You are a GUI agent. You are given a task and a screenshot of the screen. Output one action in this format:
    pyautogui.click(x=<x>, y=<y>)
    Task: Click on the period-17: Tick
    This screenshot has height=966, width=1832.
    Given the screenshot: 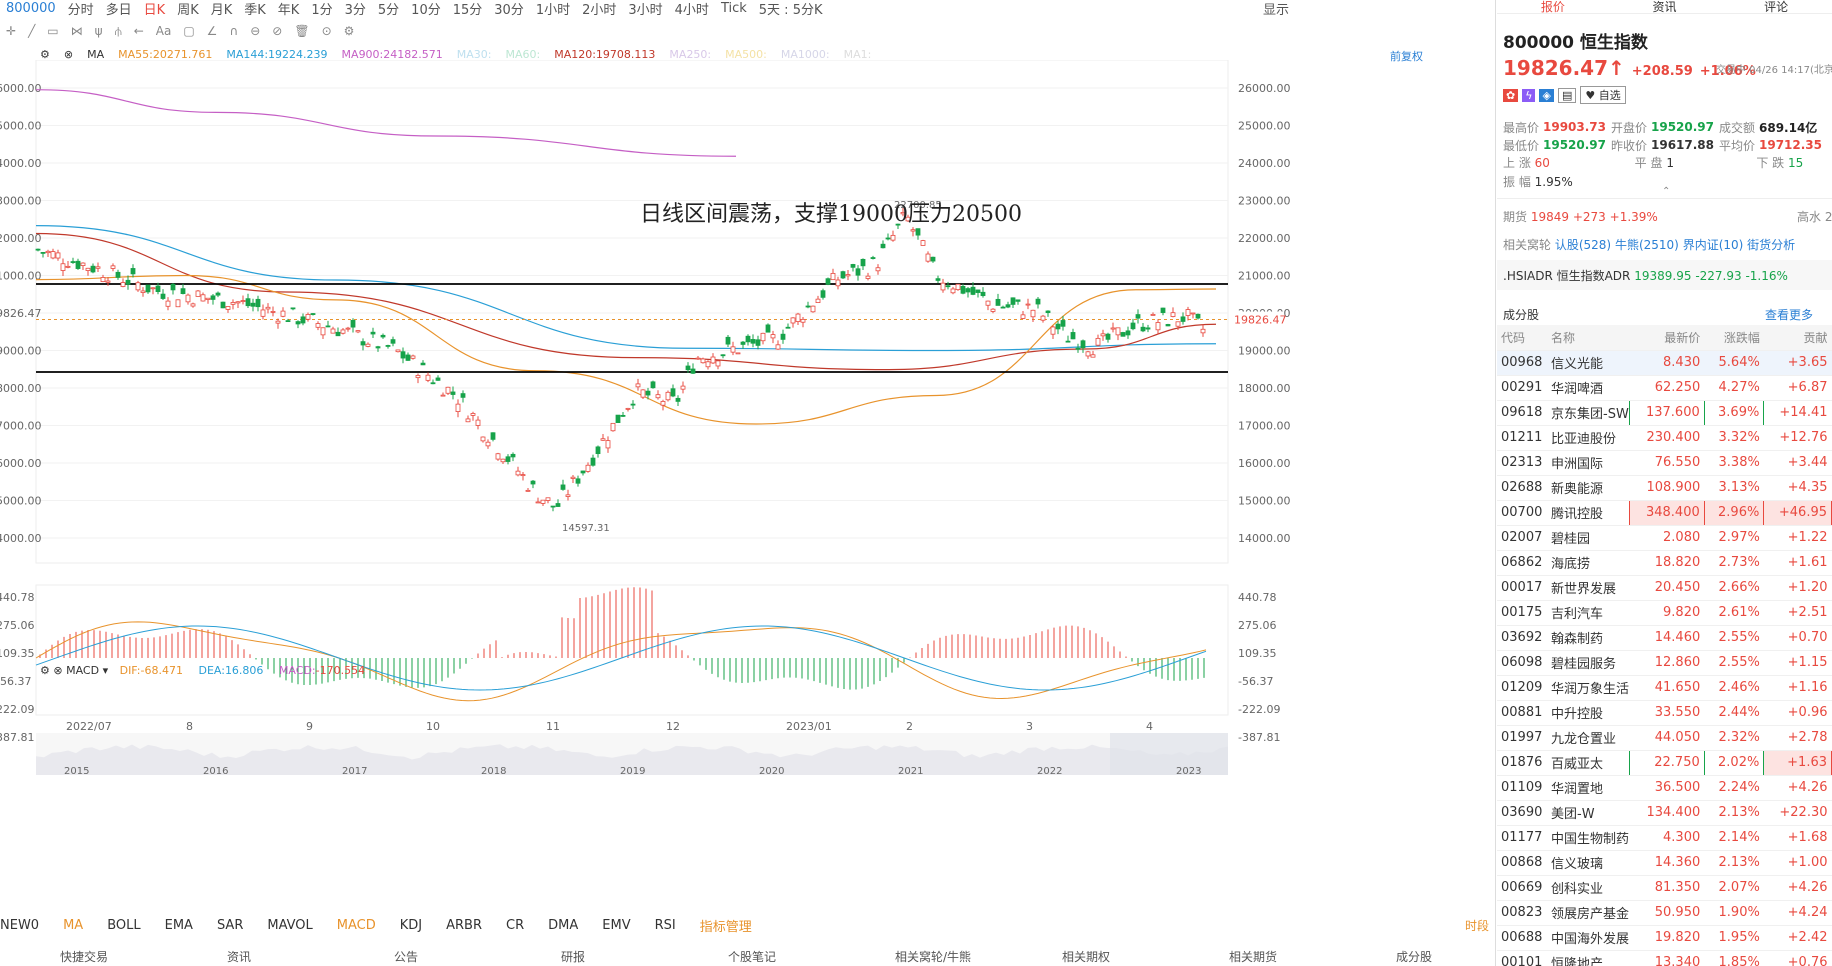 What is the action you would take?
    pyautogui.click(x=734, y=8)
    